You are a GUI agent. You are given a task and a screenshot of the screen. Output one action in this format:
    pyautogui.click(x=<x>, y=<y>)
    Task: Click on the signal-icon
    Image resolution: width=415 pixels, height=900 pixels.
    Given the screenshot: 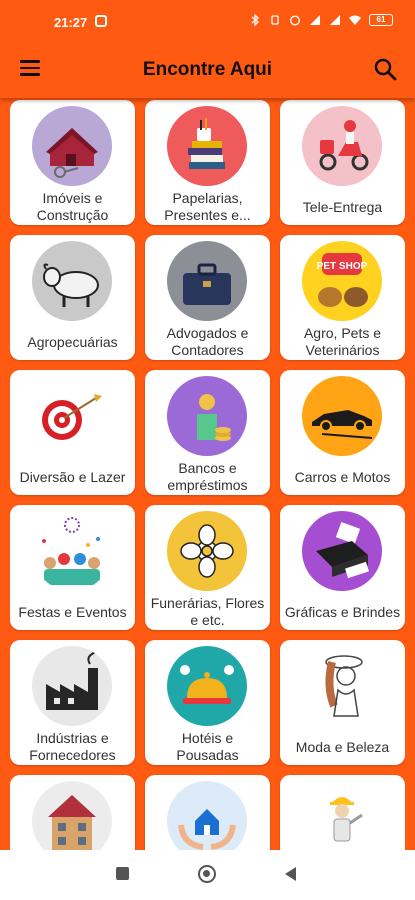 What is the action you would take?
    pyautogui.click(x=315, y=20)
    